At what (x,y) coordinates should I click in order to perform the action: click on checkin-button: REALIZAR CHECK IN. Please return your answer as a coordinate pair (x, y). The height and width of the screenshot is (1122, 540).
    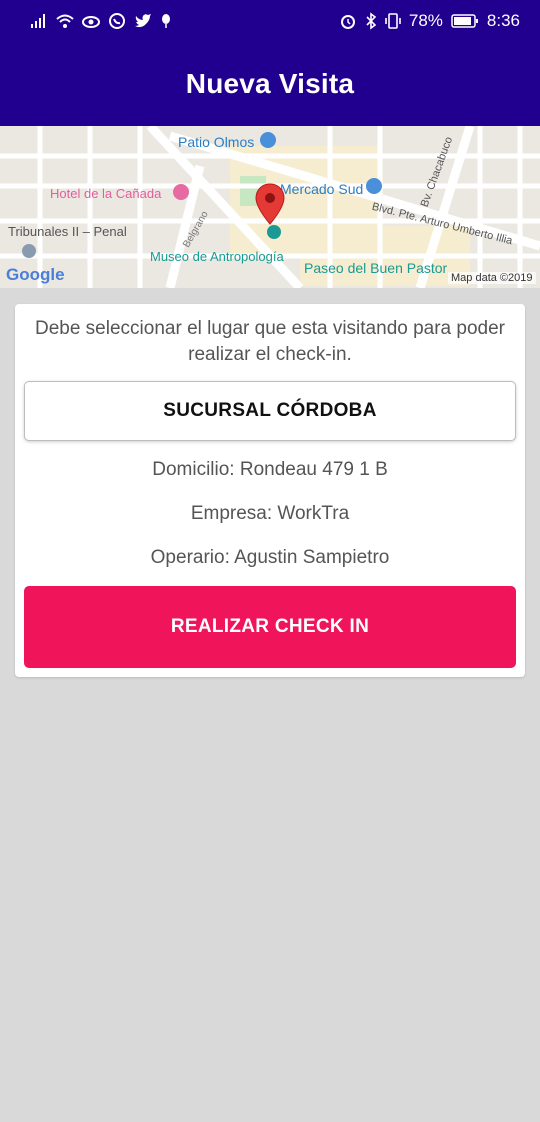
    Looking at the image, I should click on (270, 627).